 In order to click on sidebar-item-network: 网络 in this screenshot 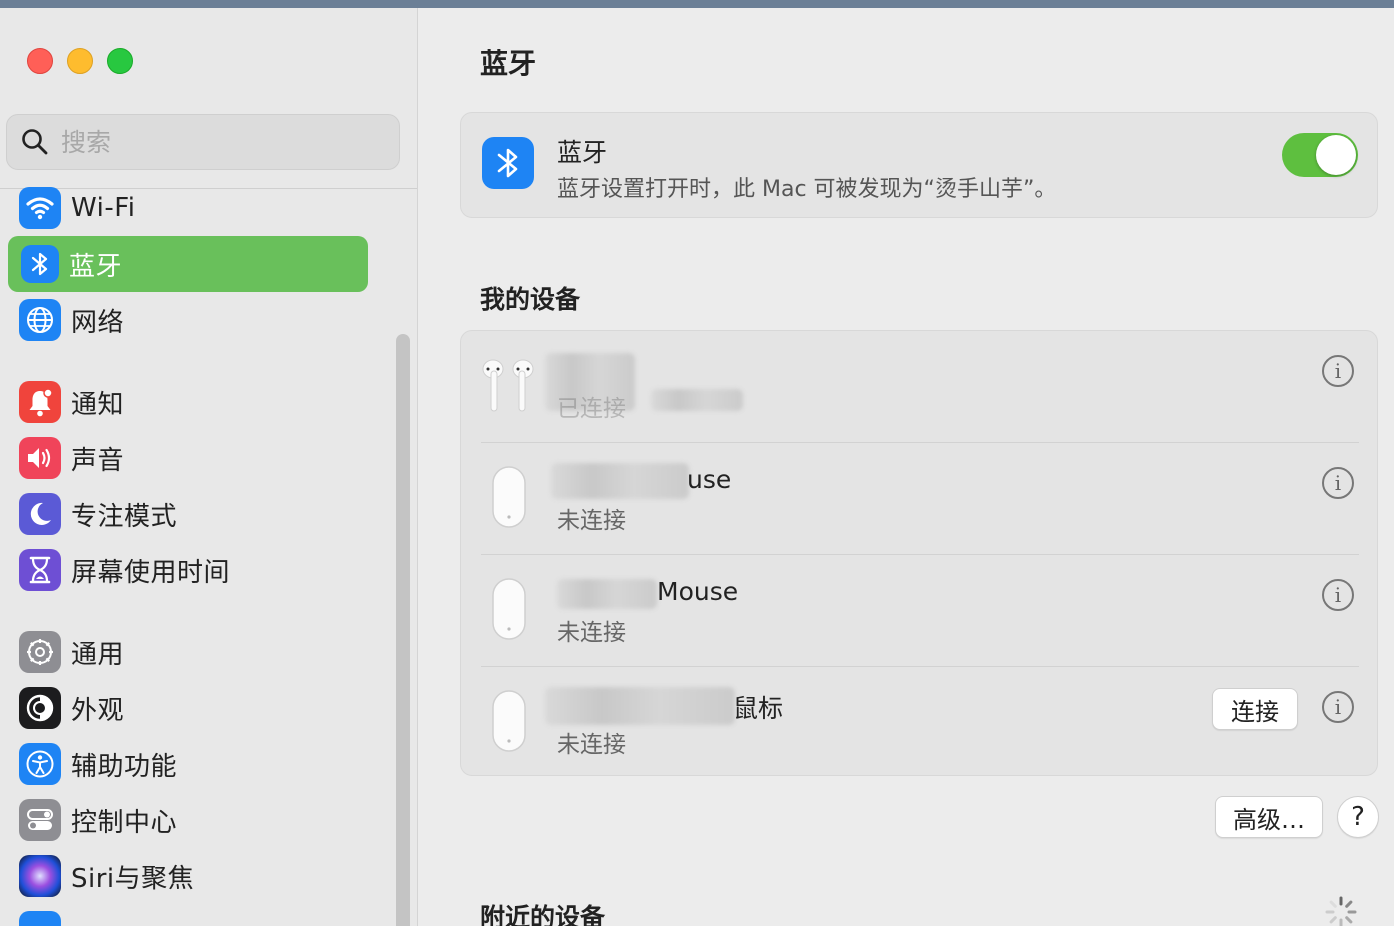, I will do `click(188, 320)`.